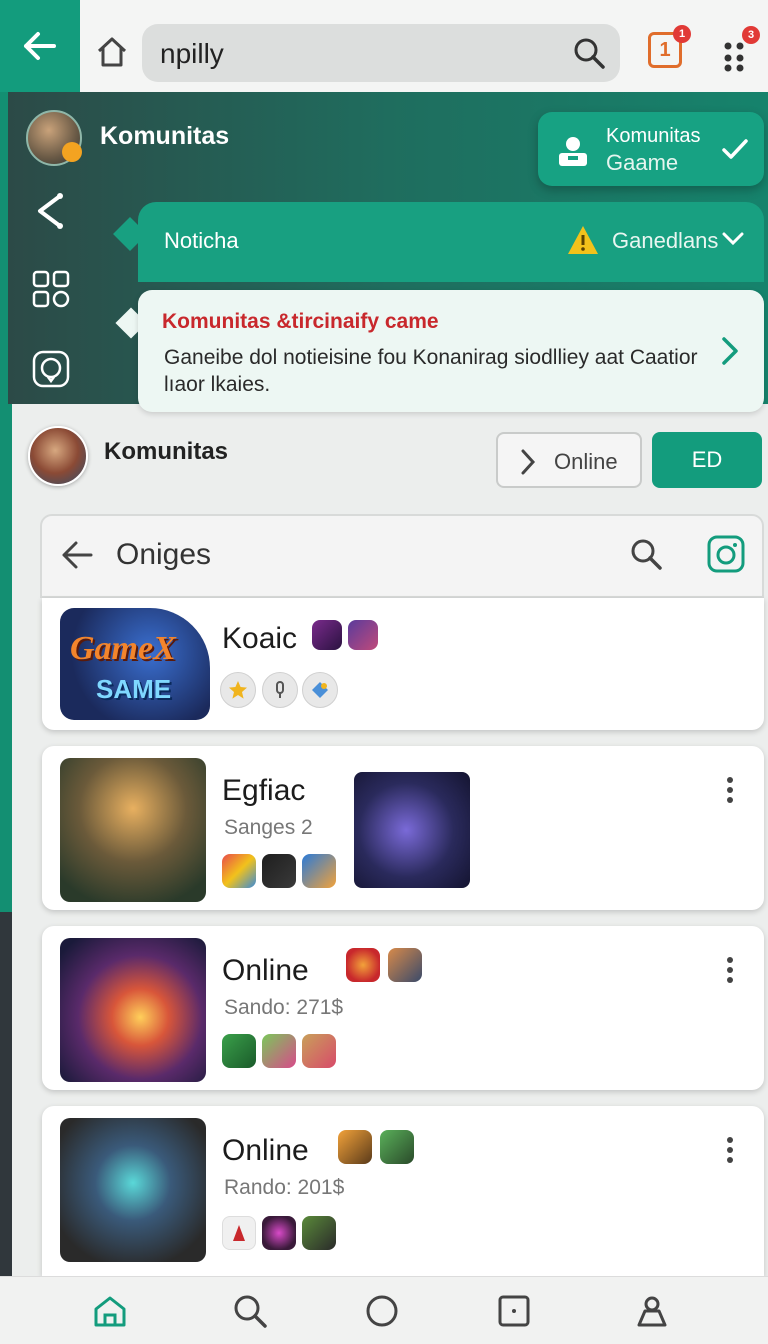  What do you see at coordinates (54, 138) in the screenshot?
I see `community-avatar` at bounding box center [54, 138].